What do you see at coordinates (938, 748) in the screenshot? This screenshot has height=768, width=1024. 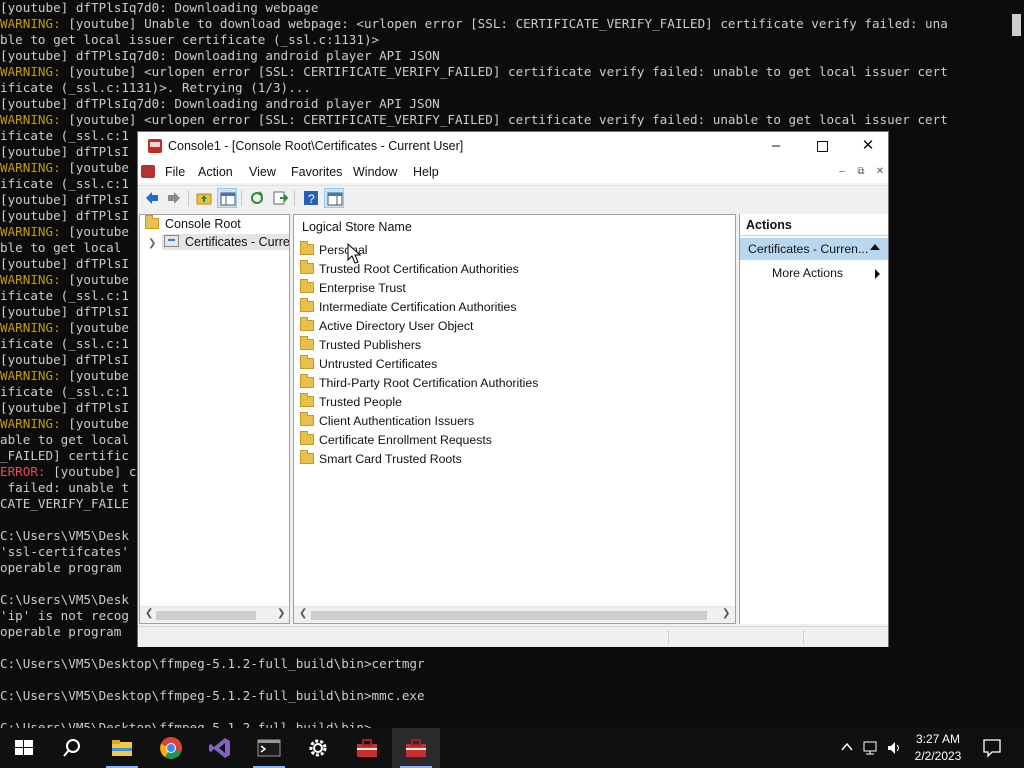 I see `clock: 3:27 AM 2/2/2023` at bounding box center [938, 748].